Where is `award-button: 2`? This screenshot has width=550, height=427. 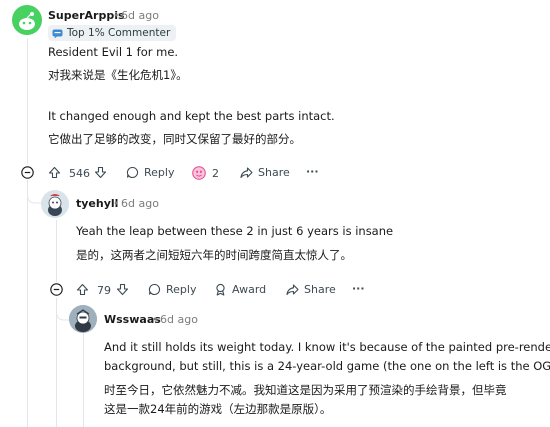 award-button: 2 is located at coordinates (205, 173).